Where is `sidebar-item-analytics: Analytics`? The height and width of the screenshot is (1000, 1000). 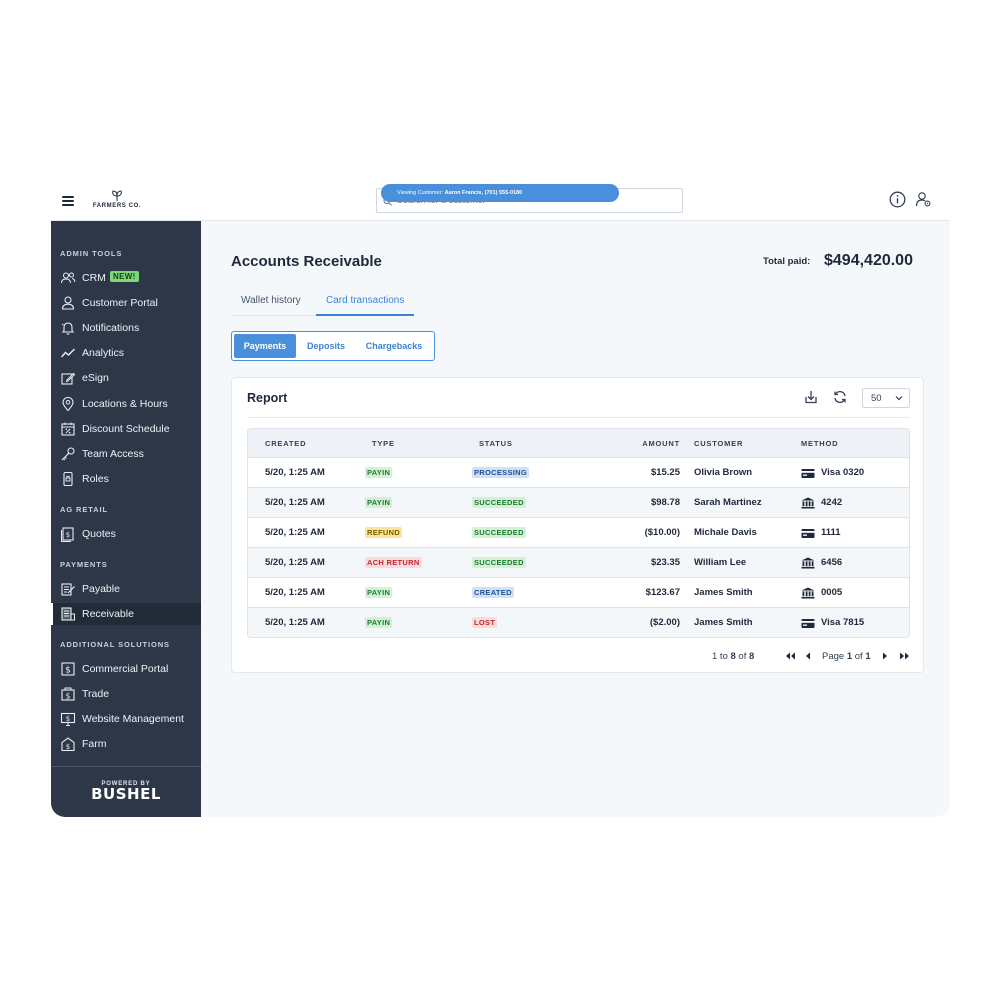 sidebar-item-analytics: Analytics is located at coordinates (126, 353).